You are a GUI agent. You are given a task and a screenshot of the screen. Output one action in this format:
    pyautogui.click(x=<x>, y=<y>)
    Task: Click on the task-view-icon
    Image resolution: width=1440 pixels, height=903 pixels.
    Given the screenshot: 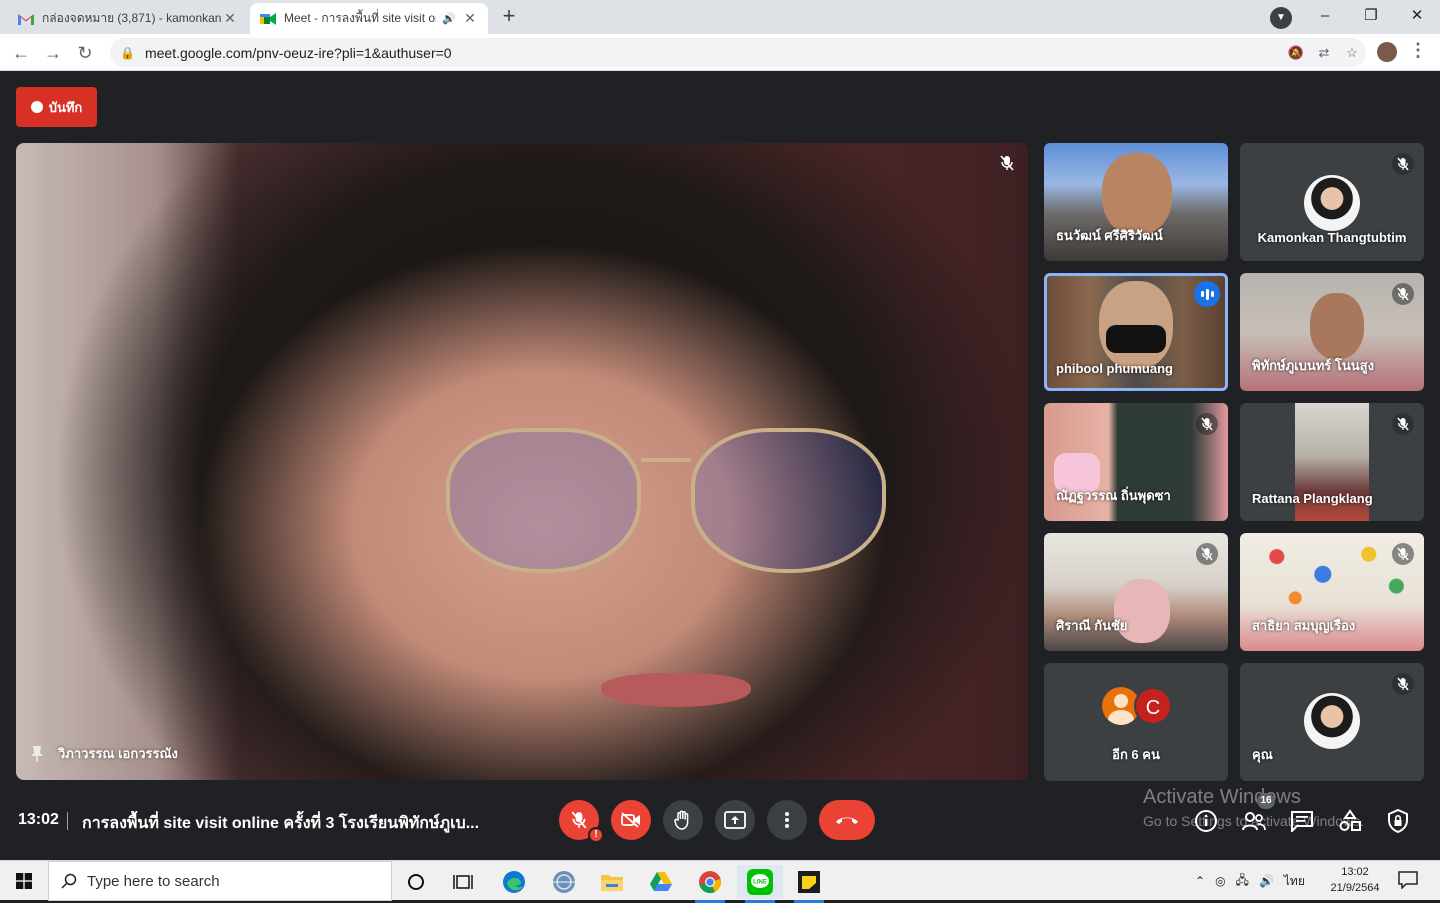 What is the action you would take?
    pyautogui.click(x=463, y=882)
    